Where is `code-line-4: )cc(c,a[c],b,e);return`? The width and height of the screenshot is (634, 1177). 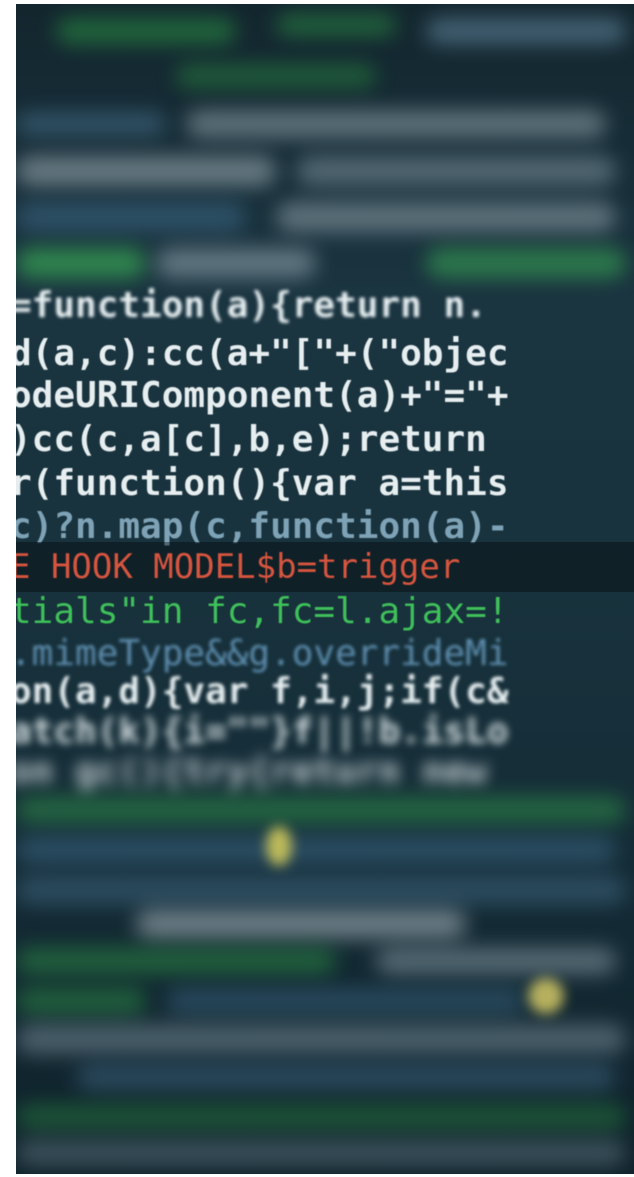 code-line-4: )cc(c,a[c],b,e);return is located at coordinates (251, 439).